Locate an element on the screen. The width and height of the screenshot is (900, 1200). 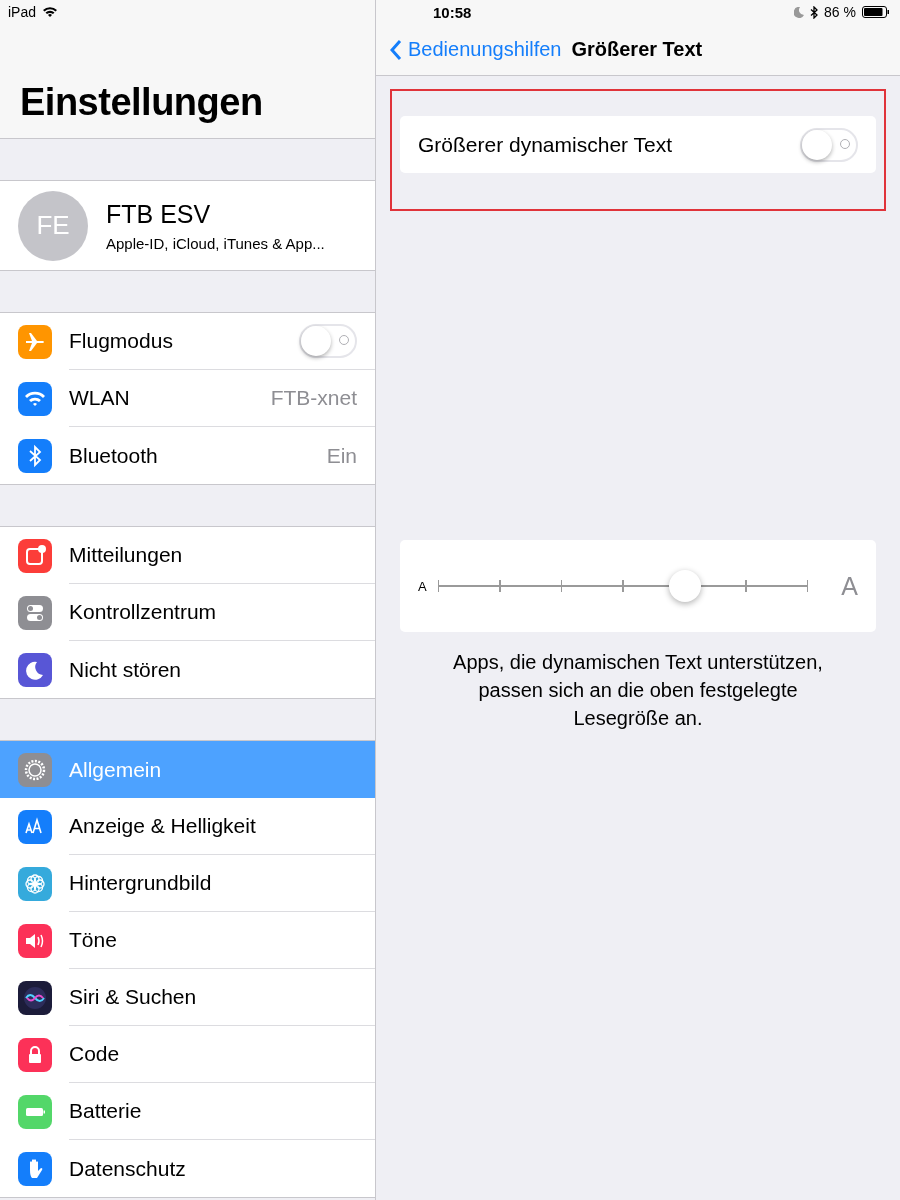
settings-item: Töne is located at coordinates (187, 940).